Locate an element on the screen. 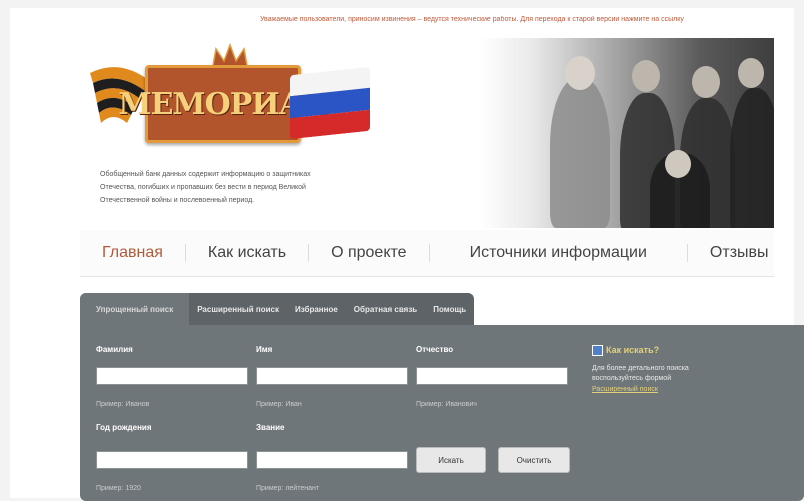 This screenshot has height=501, width=804. name-input is located at coordinates (332, 376).